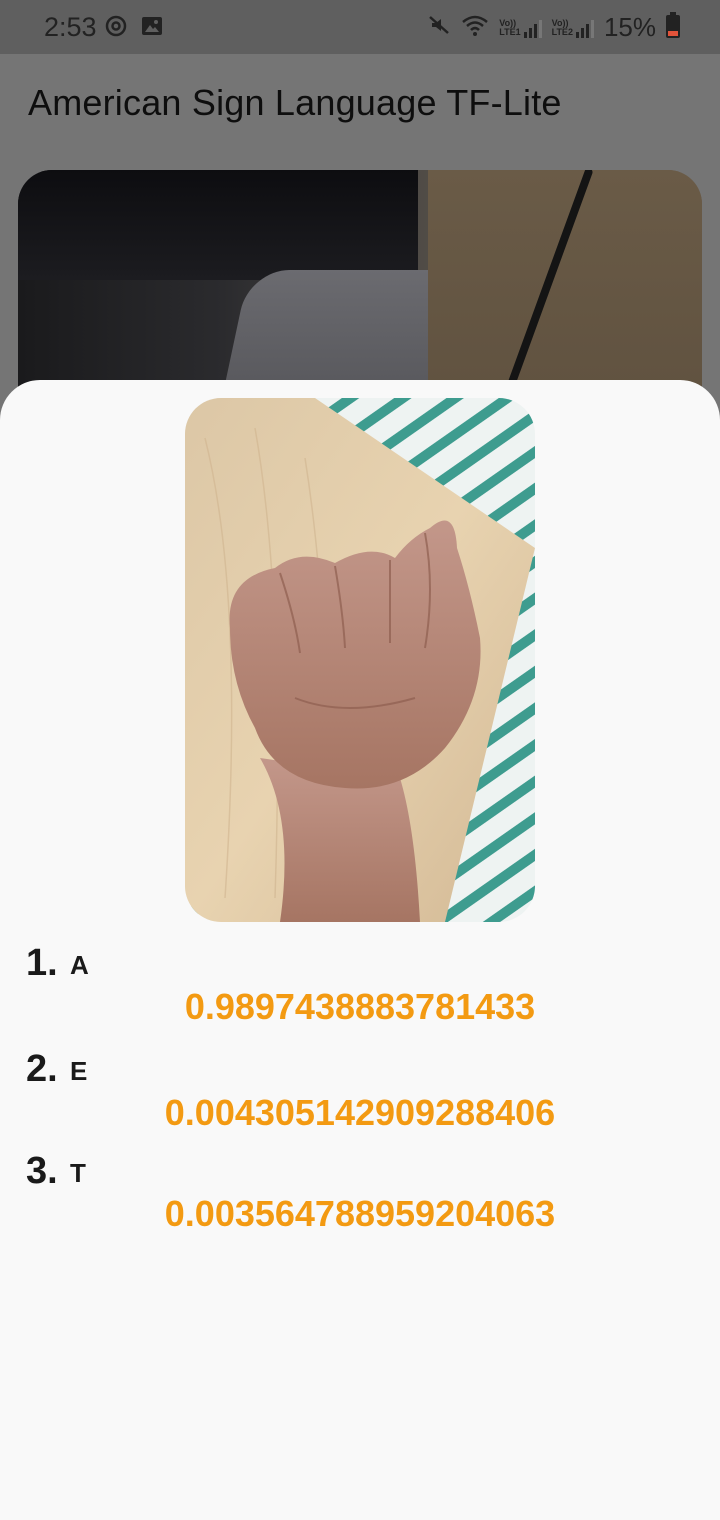  Describe the element at coordinates (42, 1069) in the screenshot. I see `result-rank: 2.` at that location.